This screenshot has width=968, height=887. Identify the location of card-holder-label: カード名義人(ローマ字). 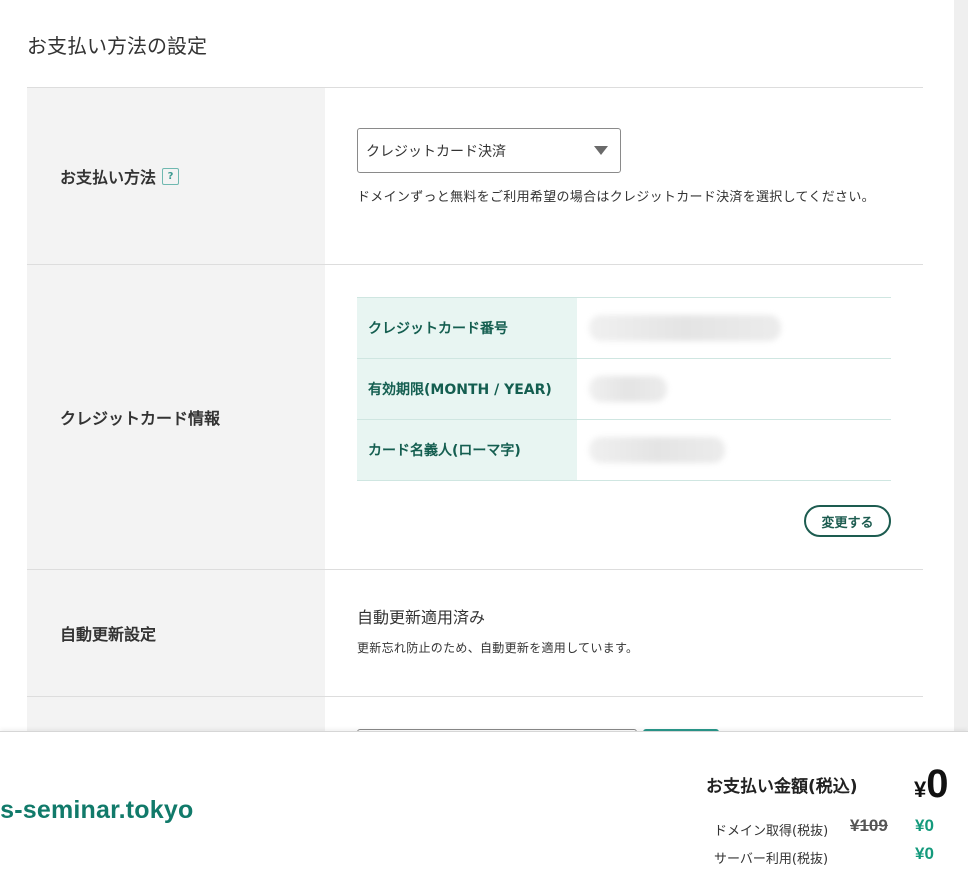
(467, 450).